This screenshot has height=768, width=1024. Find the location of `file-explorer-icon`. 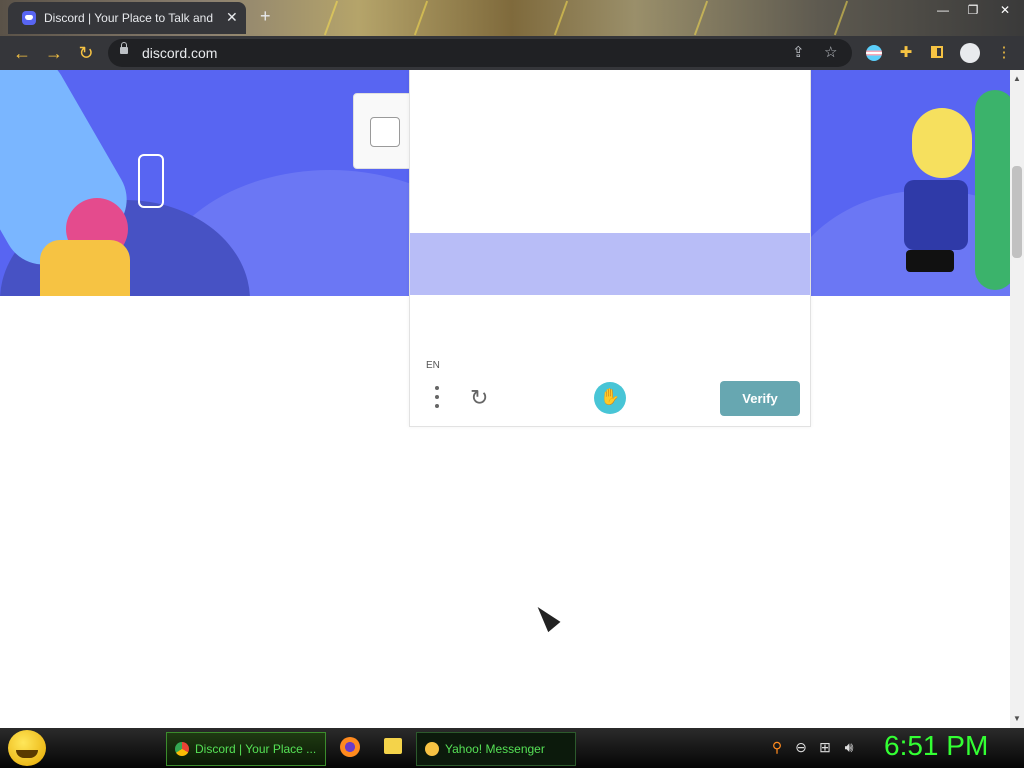

file-explorer-icon is located at coordinates (393, 746).